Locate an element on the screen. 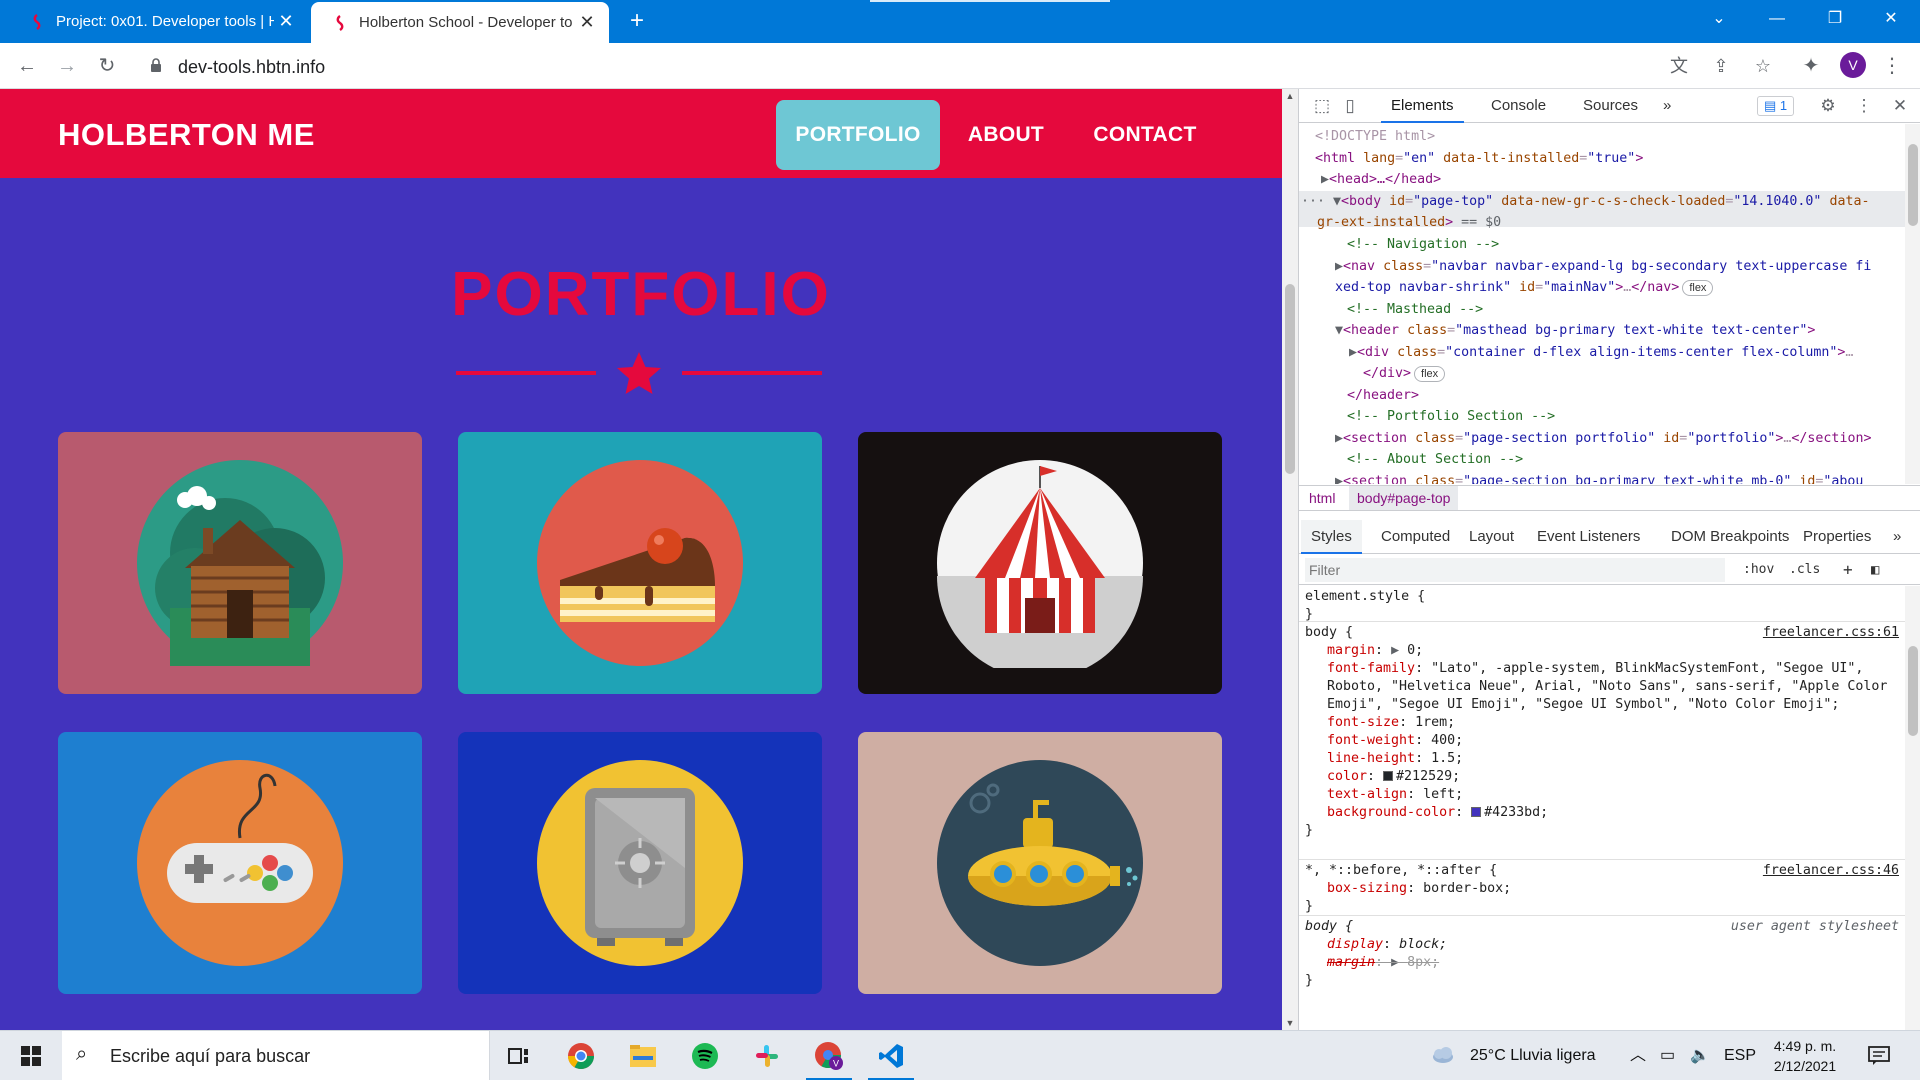 This screenshot has width=1920, height=1080. scroll-up-arrow-icon: ▲ is located at coordinates (1290, 96).